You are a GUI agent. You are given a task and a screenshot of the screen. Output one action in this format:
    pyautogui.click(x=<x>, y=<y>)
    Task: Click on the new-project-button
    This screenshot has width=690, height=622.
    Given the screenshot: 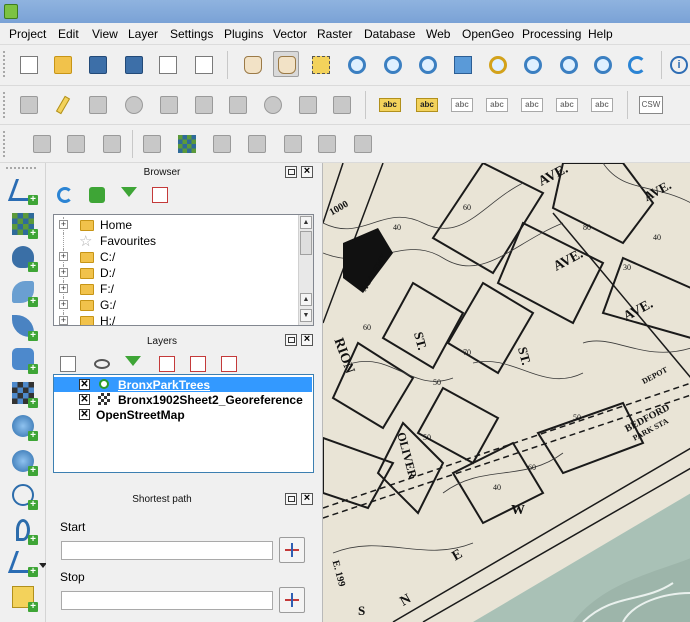 What is the action you would take?
    pyautogui.click(x=29, y=65)
    